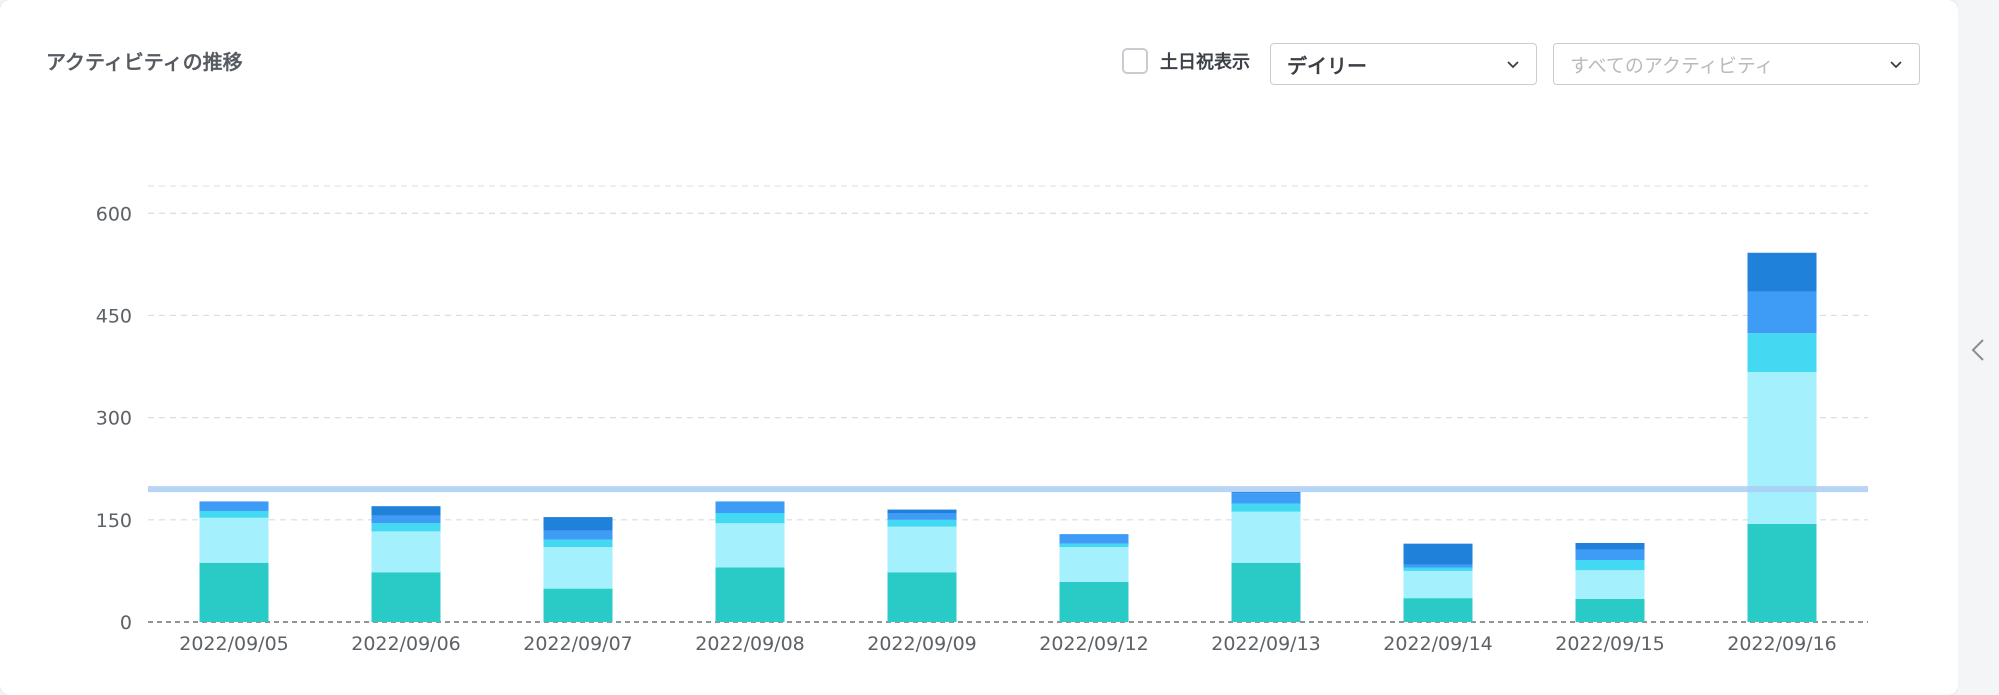  I want to click on chevron-left-icon, so click(1977, 350).